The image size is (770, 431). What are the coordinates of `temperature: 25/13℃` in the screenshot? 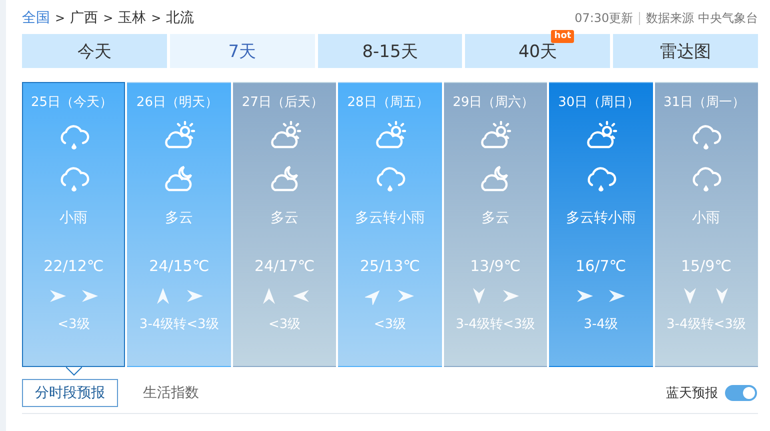 It's located at (390, 266).